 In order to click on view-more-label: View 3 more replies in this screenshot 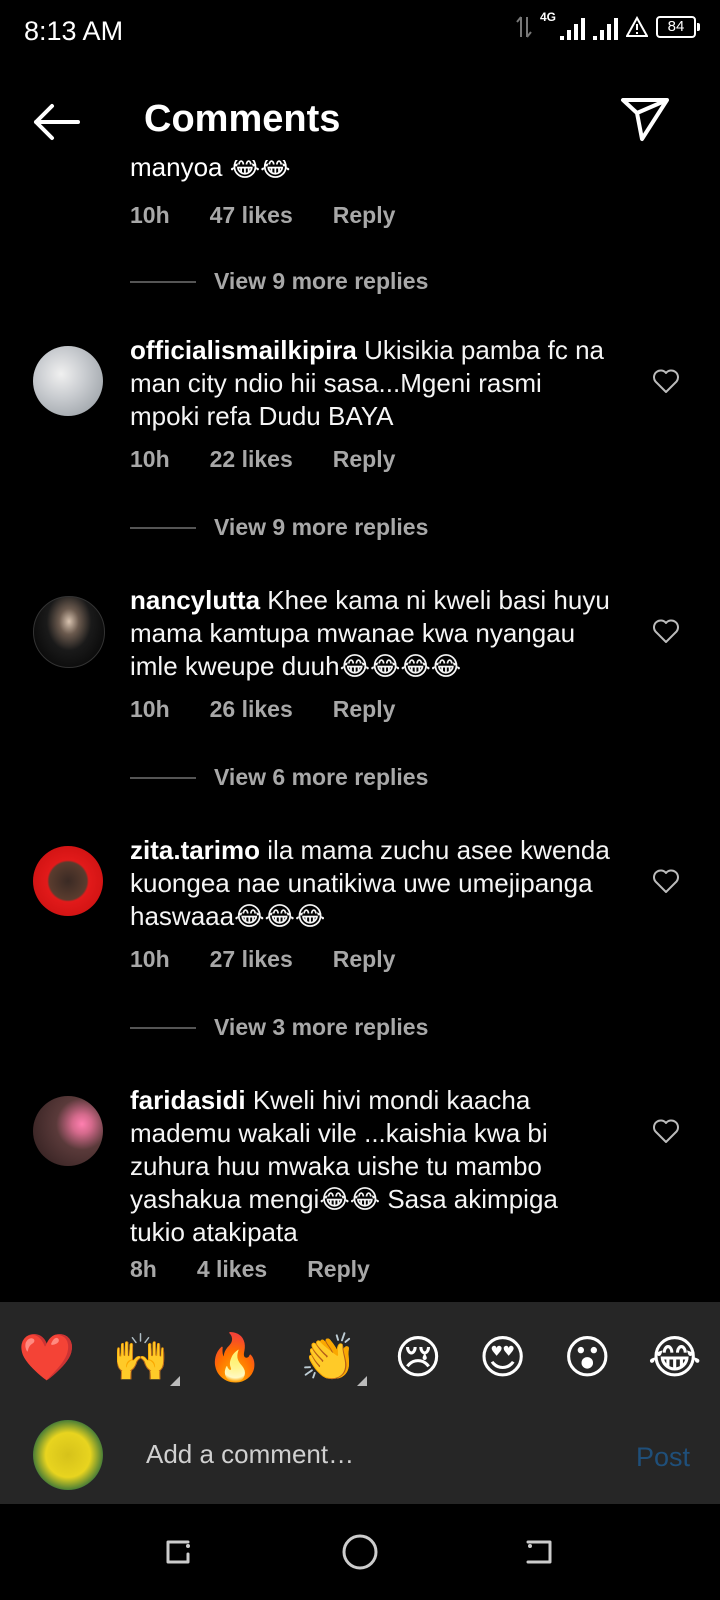, I will do `click(321, 1027)`.